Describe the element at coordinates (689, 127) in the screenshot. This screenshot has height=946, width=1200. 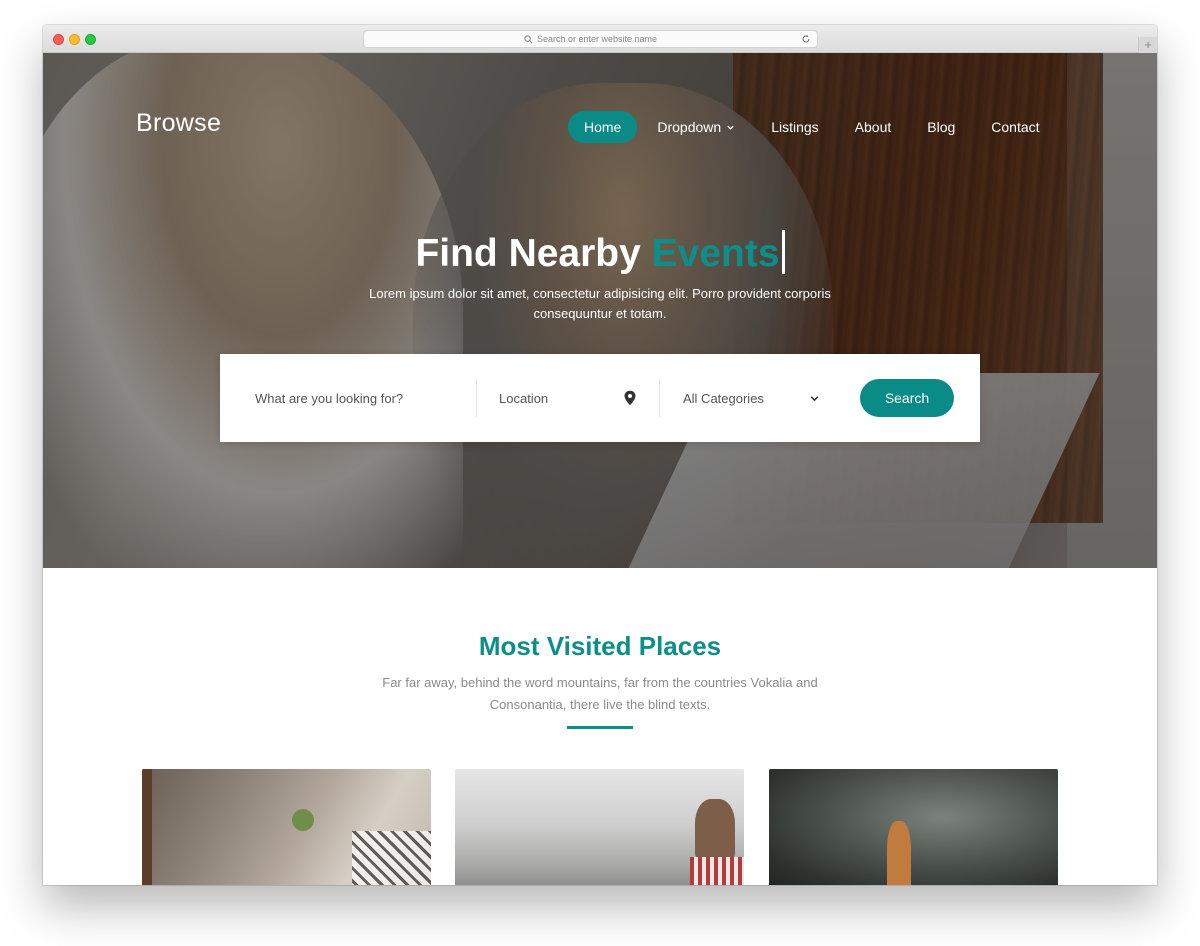
I see `nav-item-label: Dropdown` at that location.